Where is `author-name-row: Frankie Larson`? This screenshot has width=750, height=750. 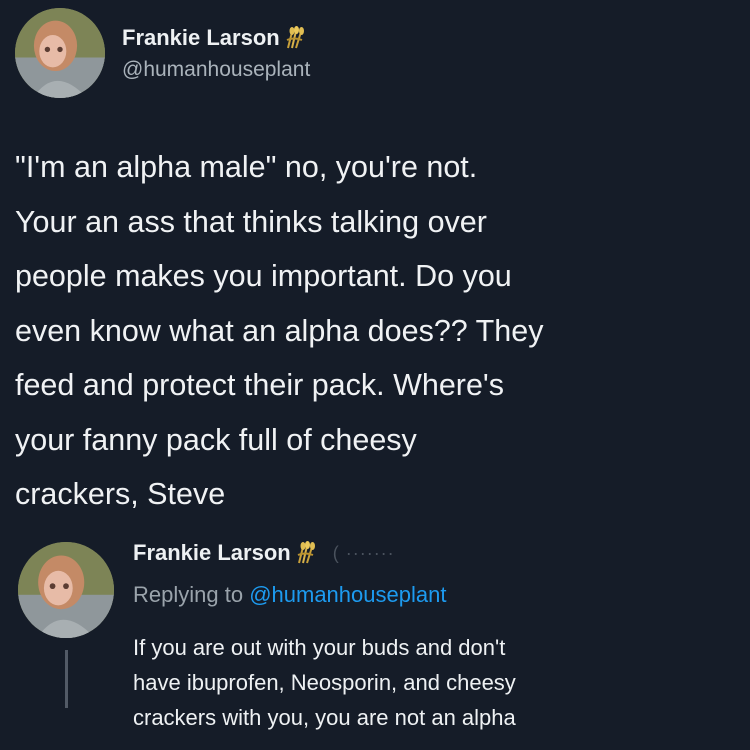 author-name-row: Frankie Larson is located at coordinates (215, 38).